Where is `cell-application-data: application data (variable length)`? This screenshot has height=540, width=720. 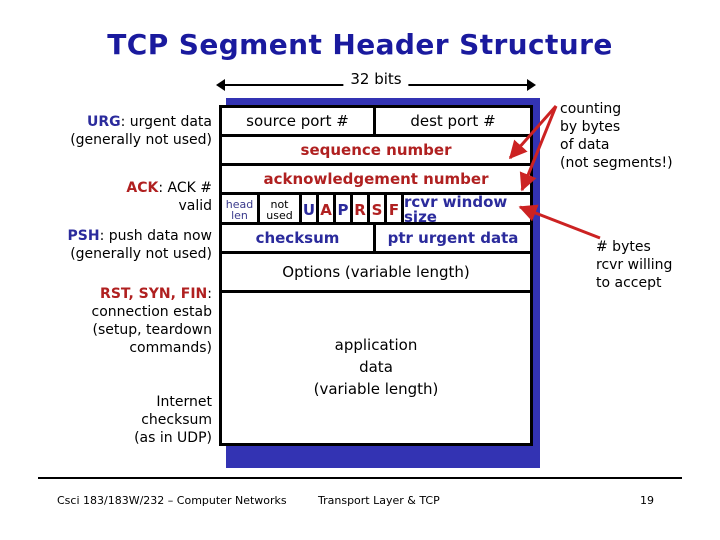 cell-application-data: application data (variable length) is located at coordinates (376, 368).